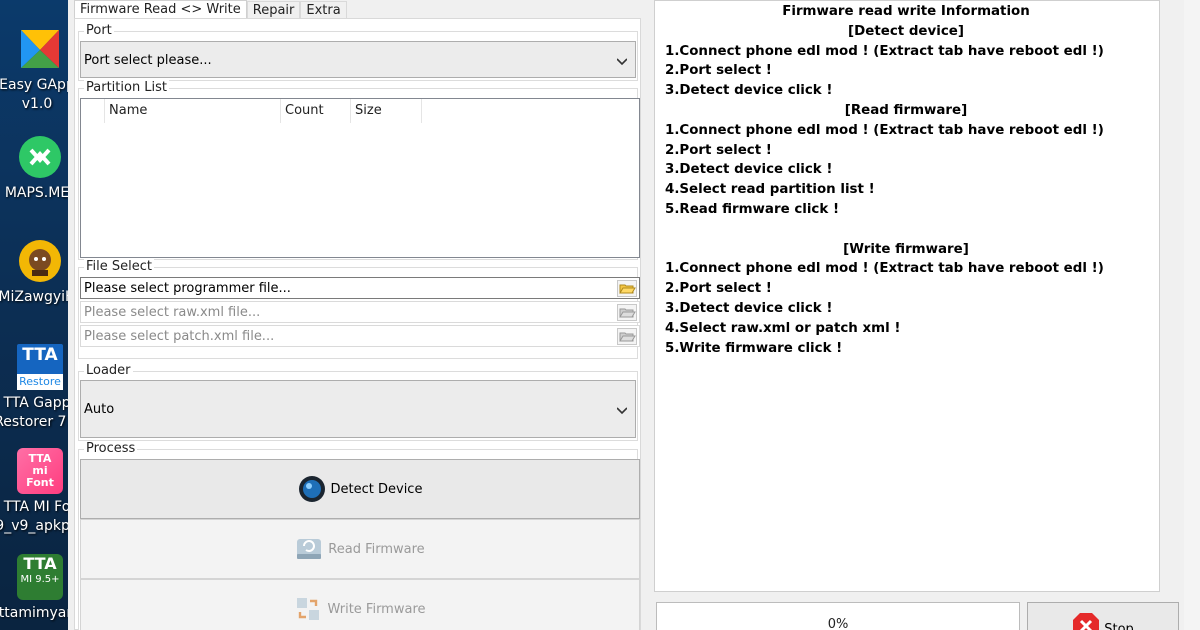 The width and height of the screenshot is (1200, 630). What do you see at coordinates (323, 10) in the screenshot?
I see `tab-extra: Extra` at bounding box center [323, 10].